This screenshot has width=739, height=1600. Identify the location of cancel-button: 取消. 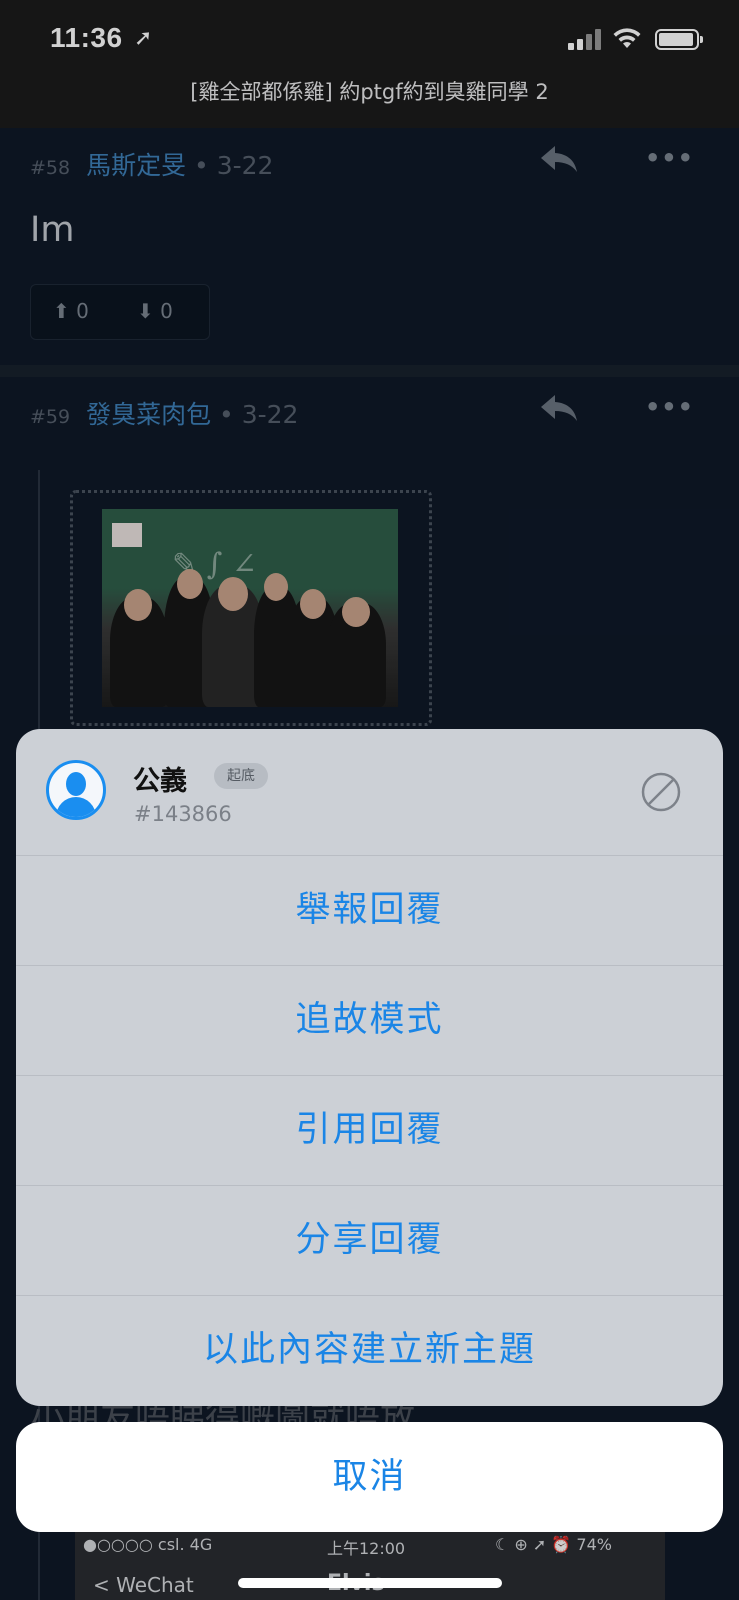
(369, 1477).